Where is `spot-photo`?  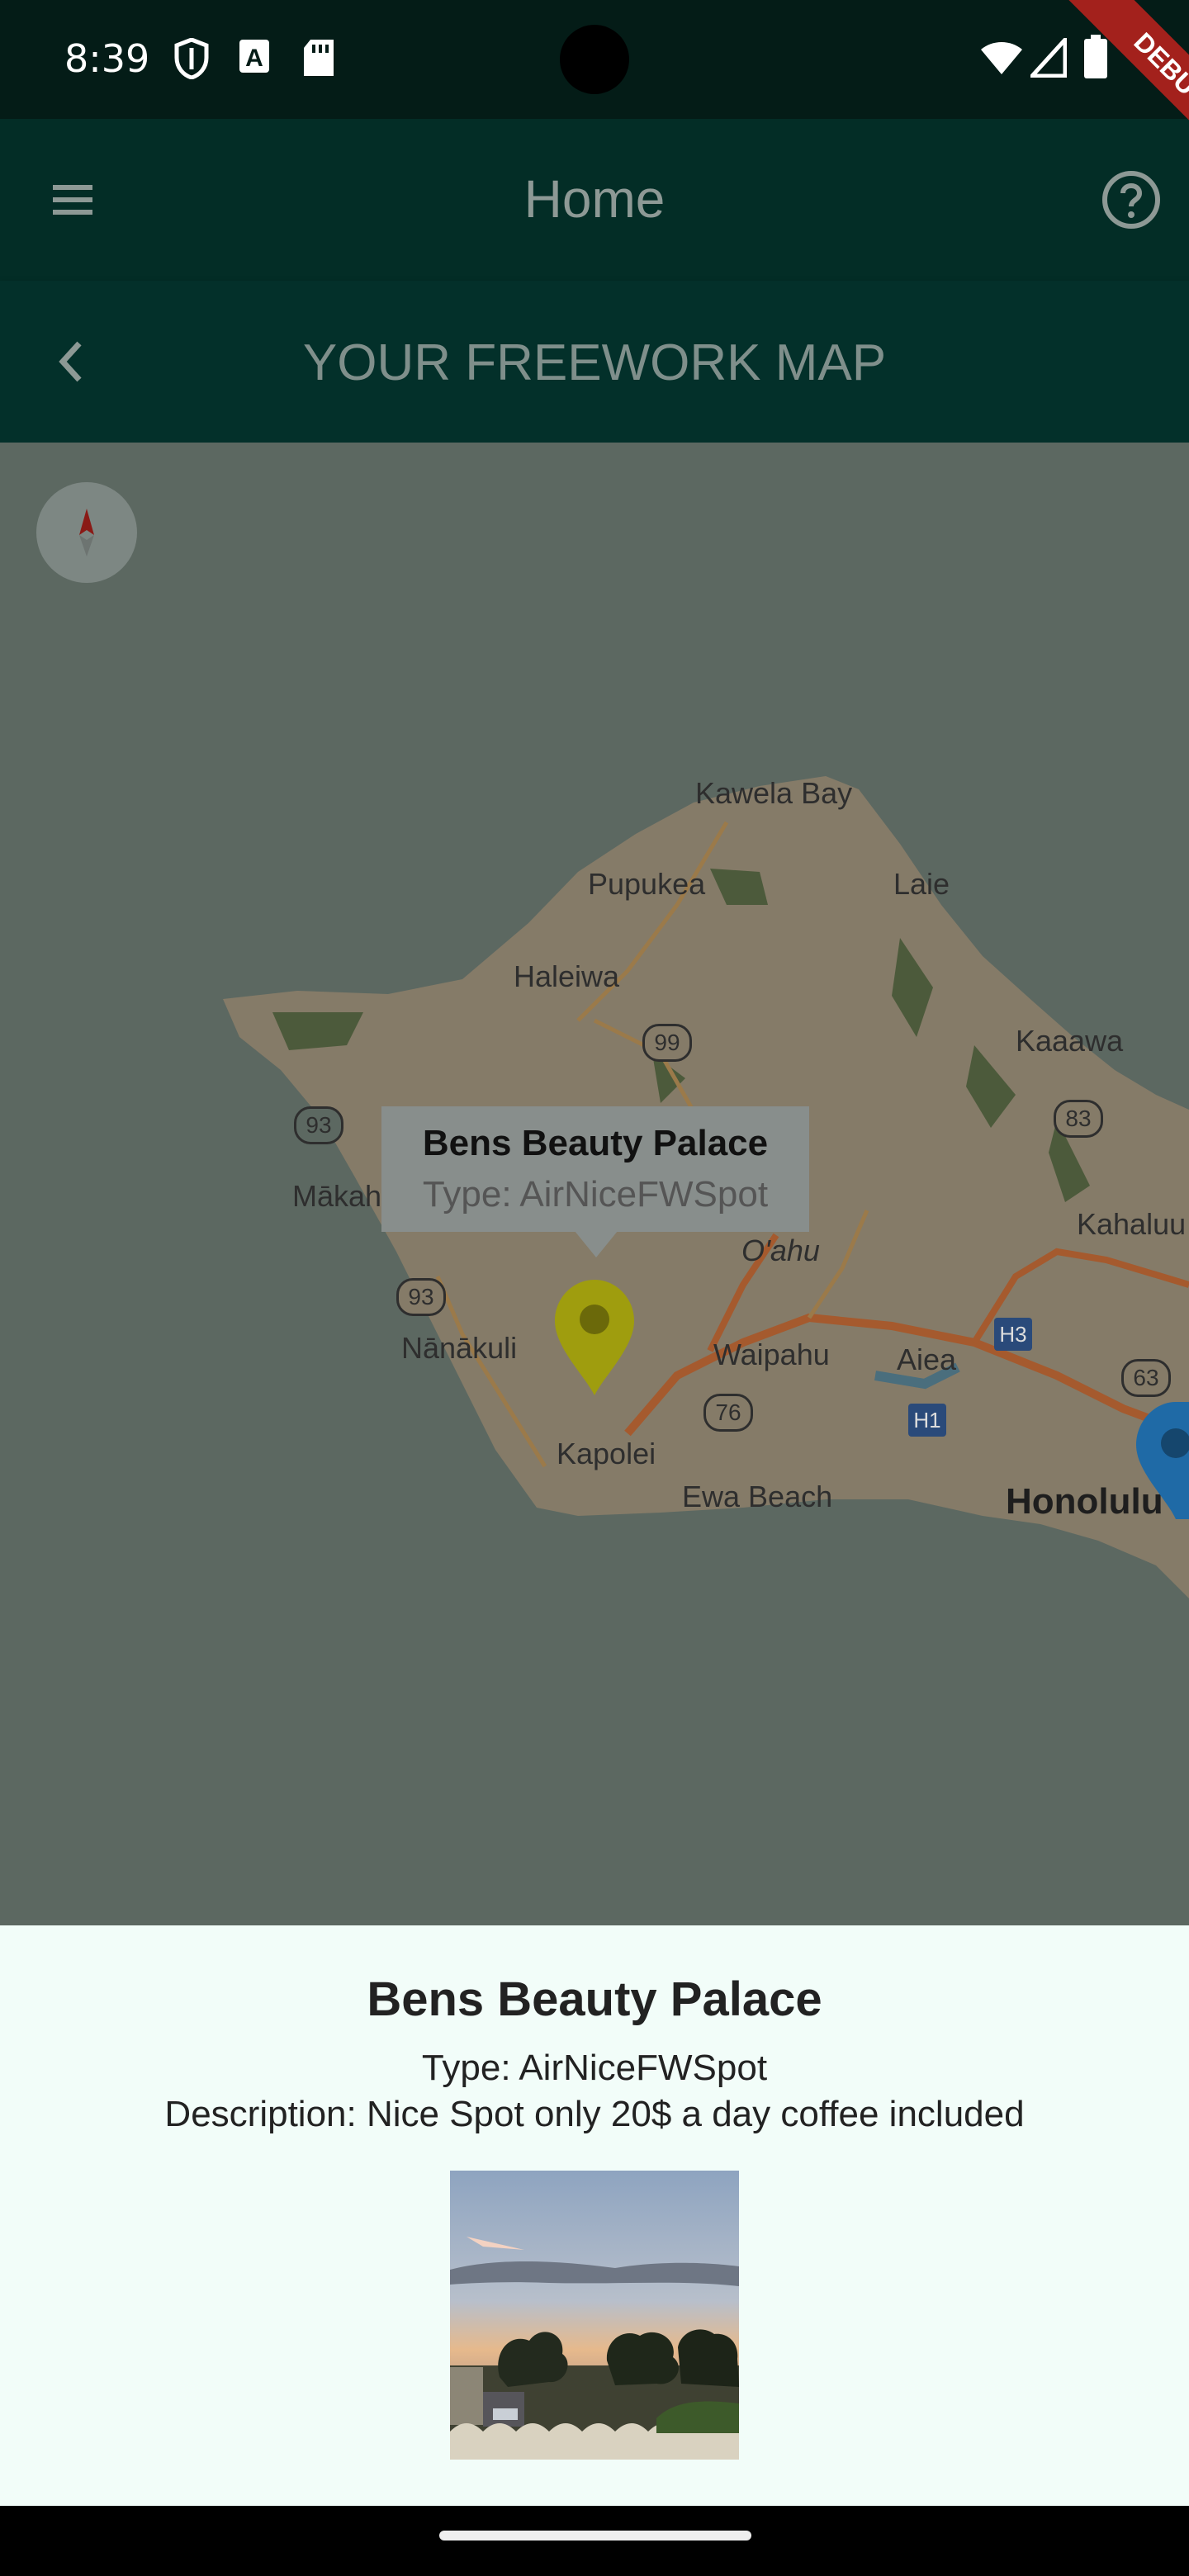 spot-photo is located at coordinates (594, 2315).